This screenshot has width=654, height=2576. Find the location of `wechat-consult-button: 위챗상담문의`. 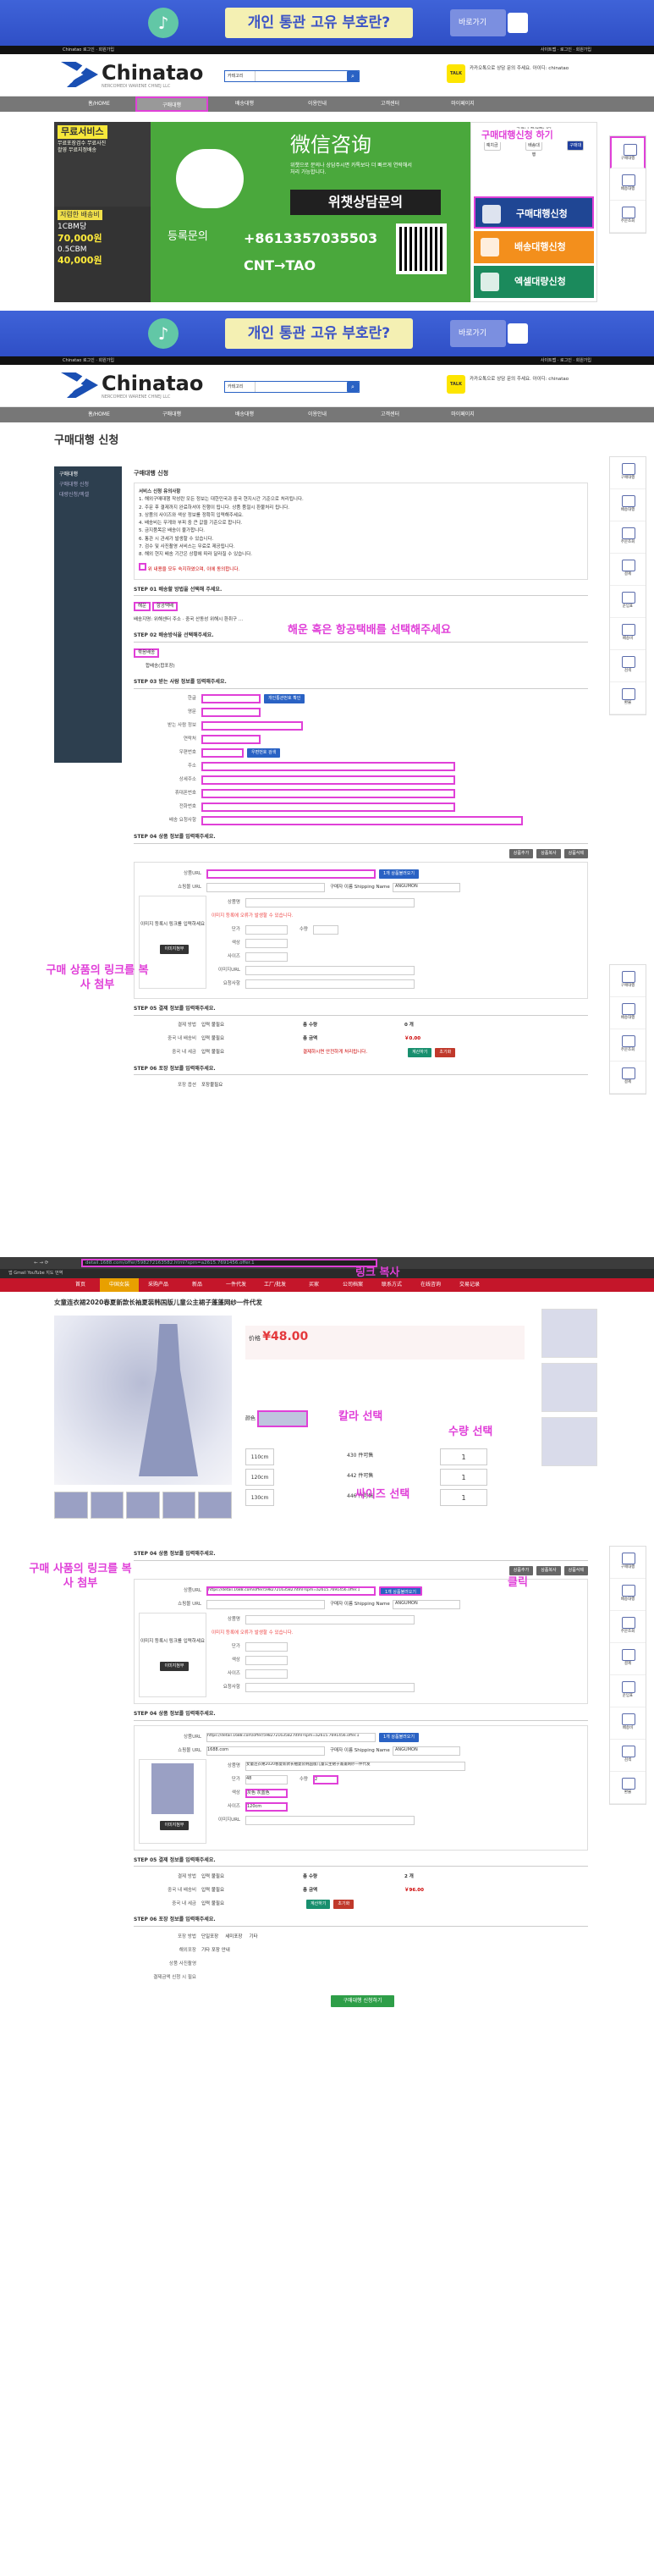

wechat-consult-button: 위챗상담문의 is located at coordinates (365, 203).